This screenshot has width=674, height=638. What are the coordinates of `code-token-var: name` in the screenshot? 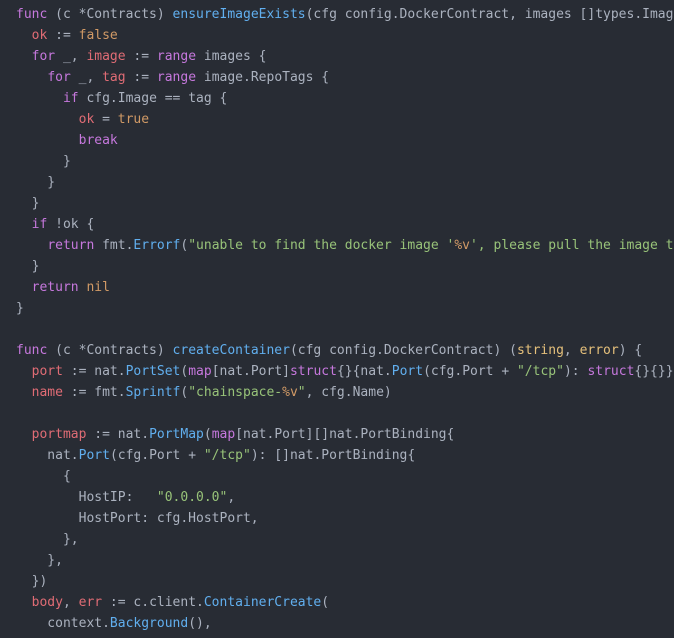 It's located at (47, 392).